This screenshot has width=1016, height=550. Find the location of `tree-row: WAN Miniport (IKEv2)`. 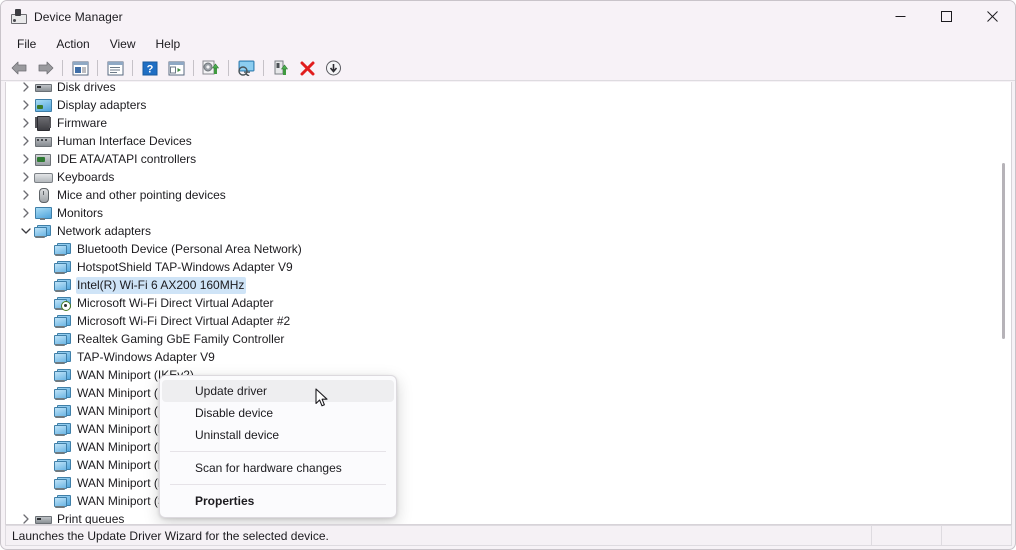

tree-row: WAN Miniport (IKEv2) is located at coordinates (501, 375).